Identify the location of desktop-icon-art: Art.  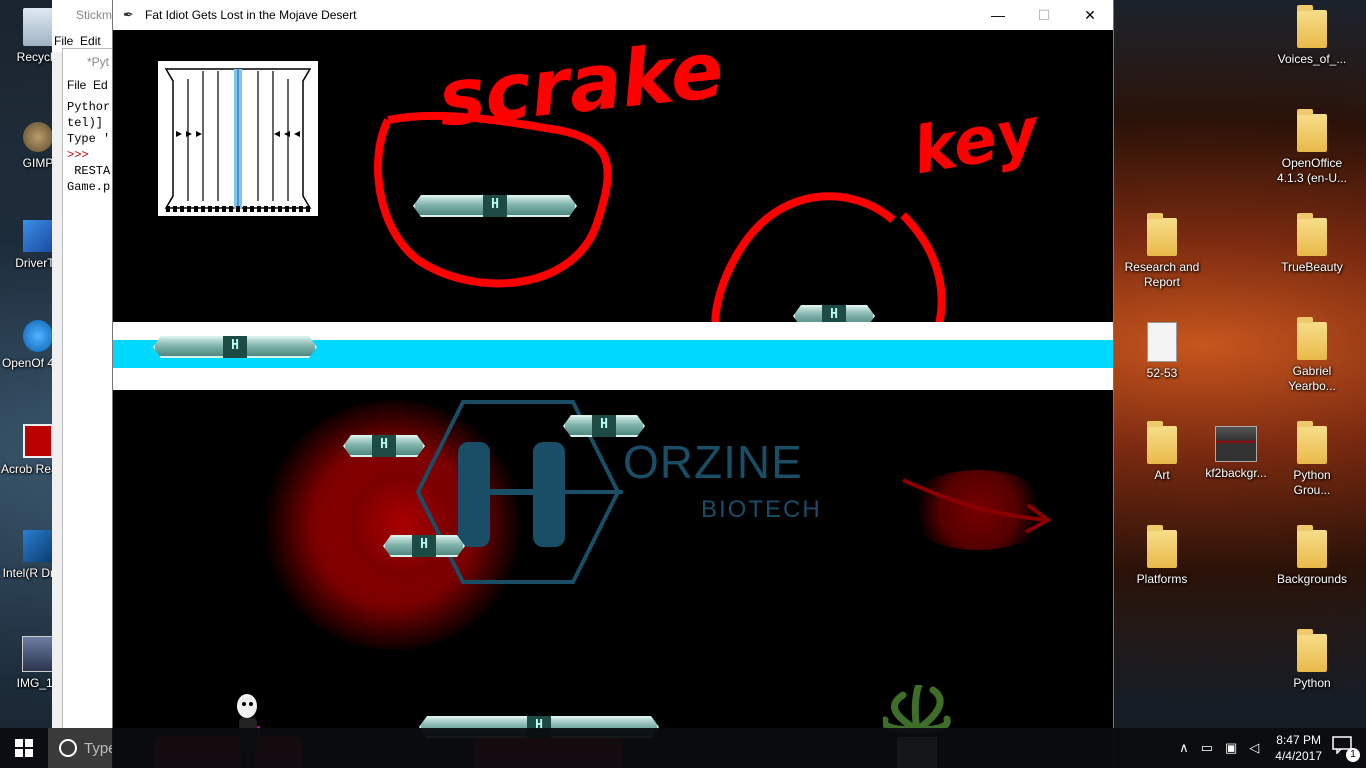
(1162, 452).